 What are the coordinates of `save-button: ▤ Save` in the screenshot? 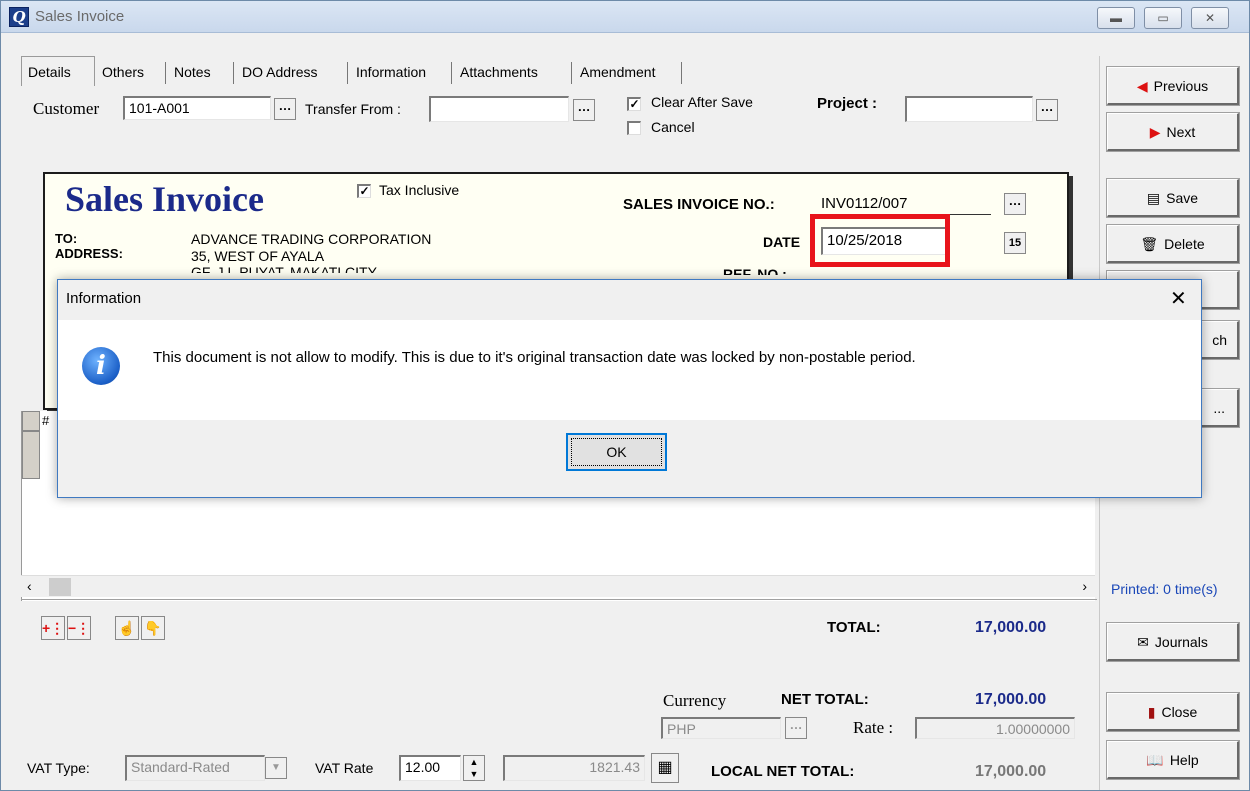 It's located at (1173, 198).